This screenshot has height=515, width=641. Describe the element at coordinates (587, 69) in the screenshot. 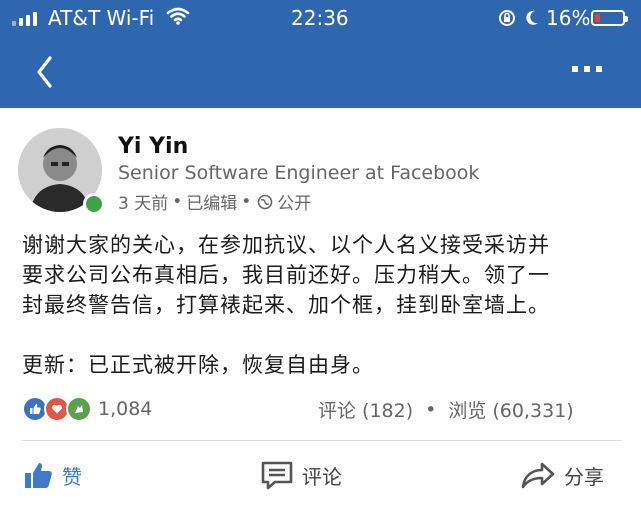

I see `more-icon` at that location.